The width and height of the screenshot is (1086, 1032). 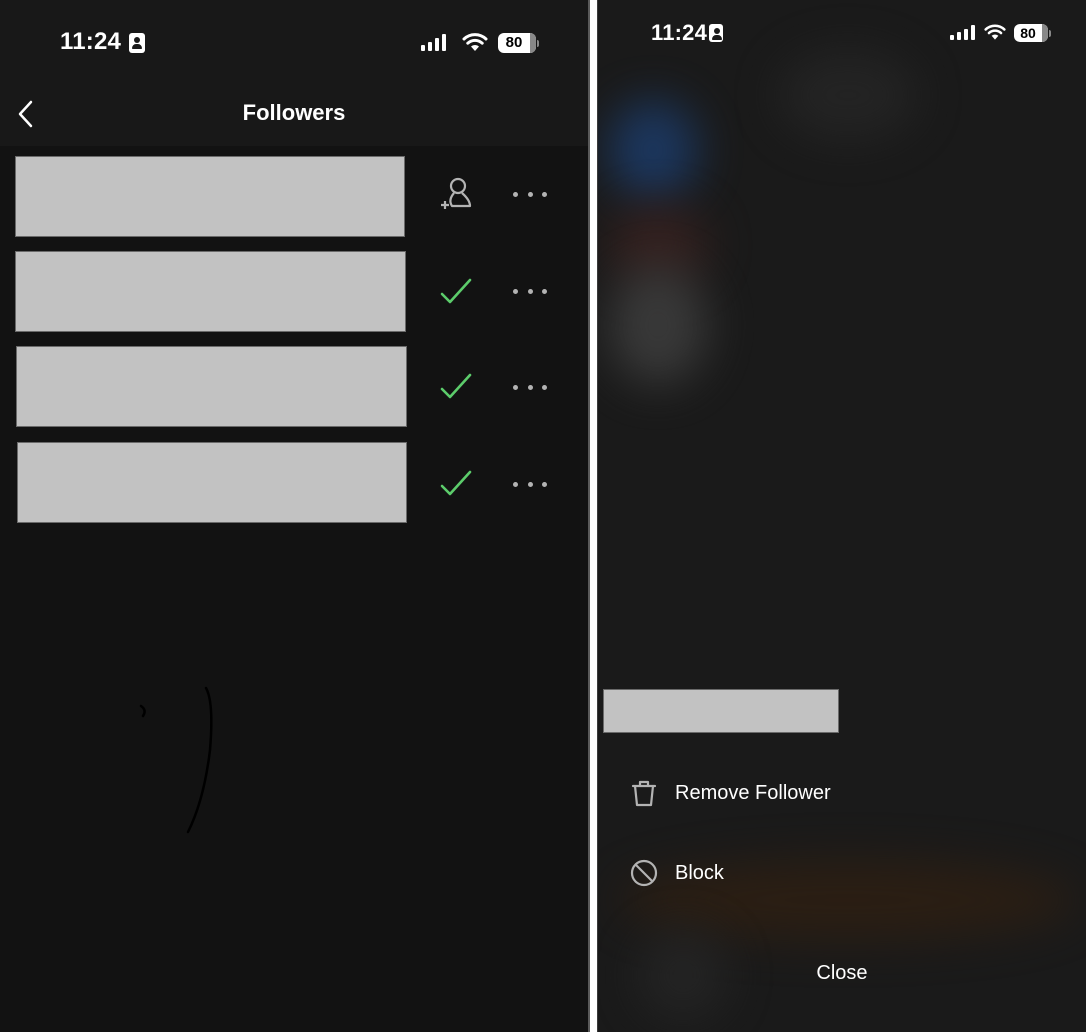 What do you see at coordinates (644, 873) in the screenshot?
I see `block-icon` at bounding box center [644, 873].